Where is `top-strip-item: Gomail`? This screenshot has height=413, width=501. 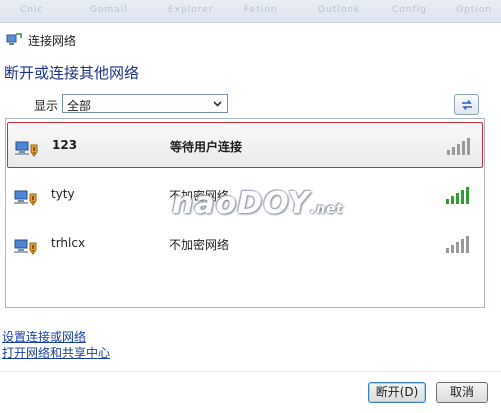
top-strip-item: Gomail is located at coordinates (109, 10).